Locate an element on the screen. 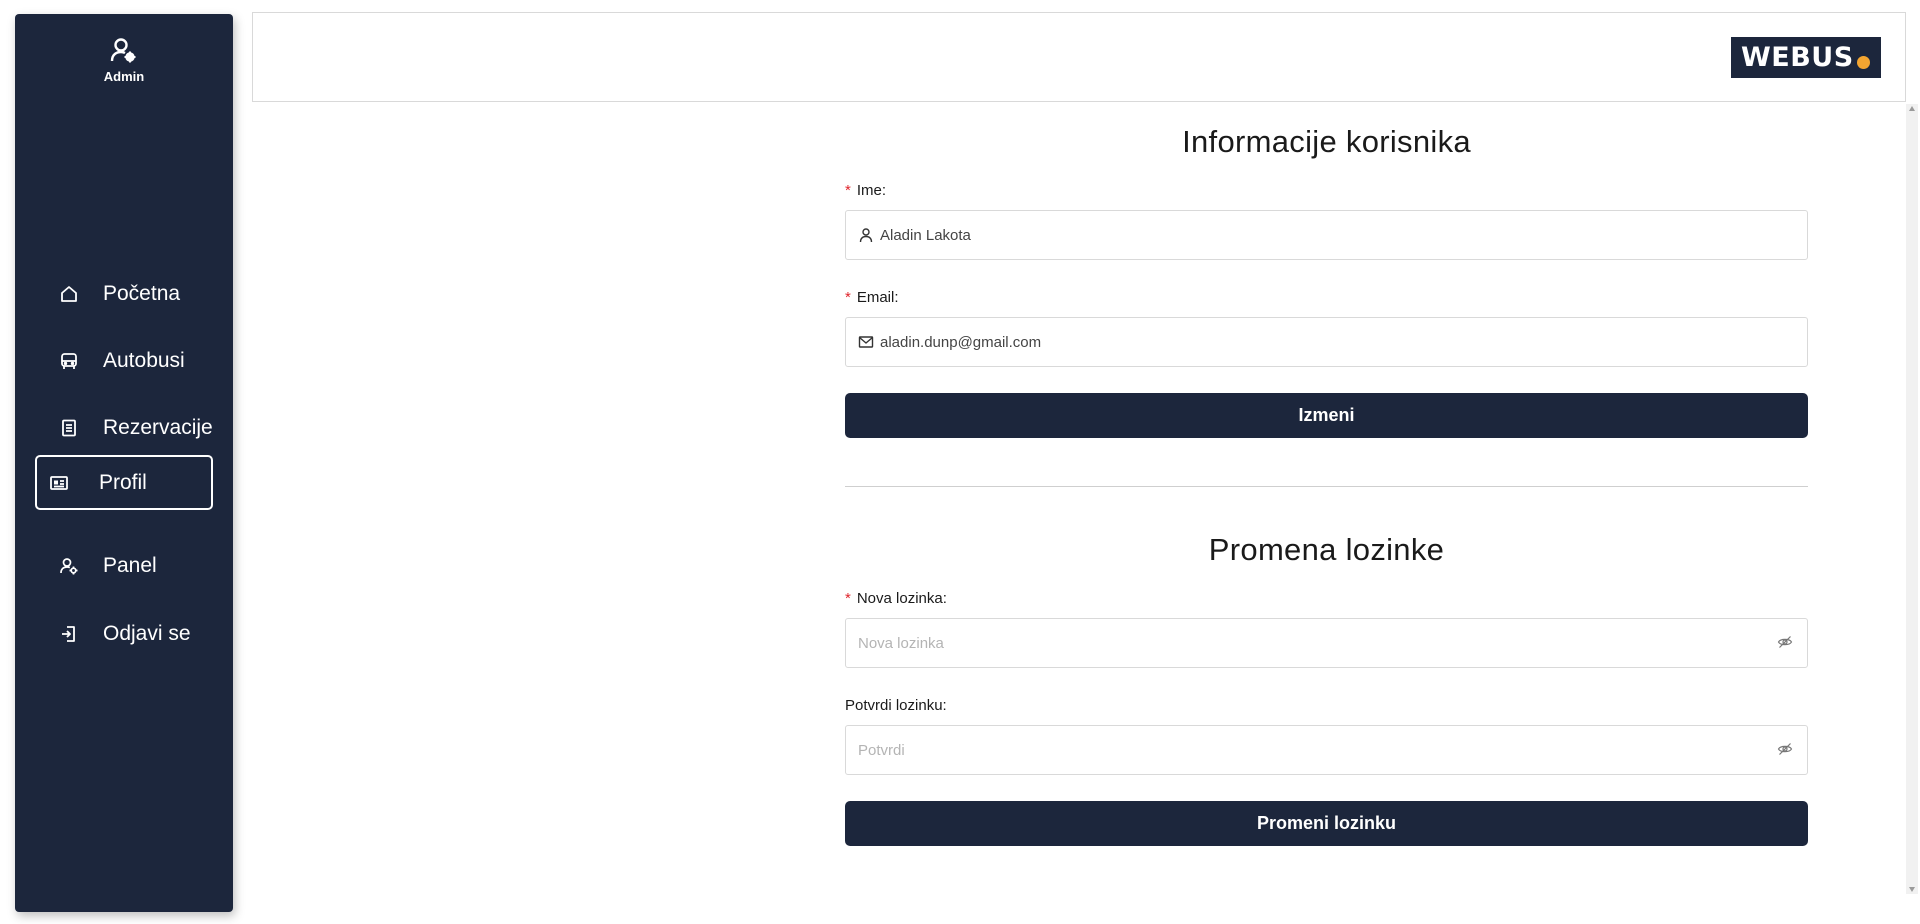 Image resolution: width=1920 pixels, height=924 pixels. logo-dot-icon is located at coordinates (1863, 62).